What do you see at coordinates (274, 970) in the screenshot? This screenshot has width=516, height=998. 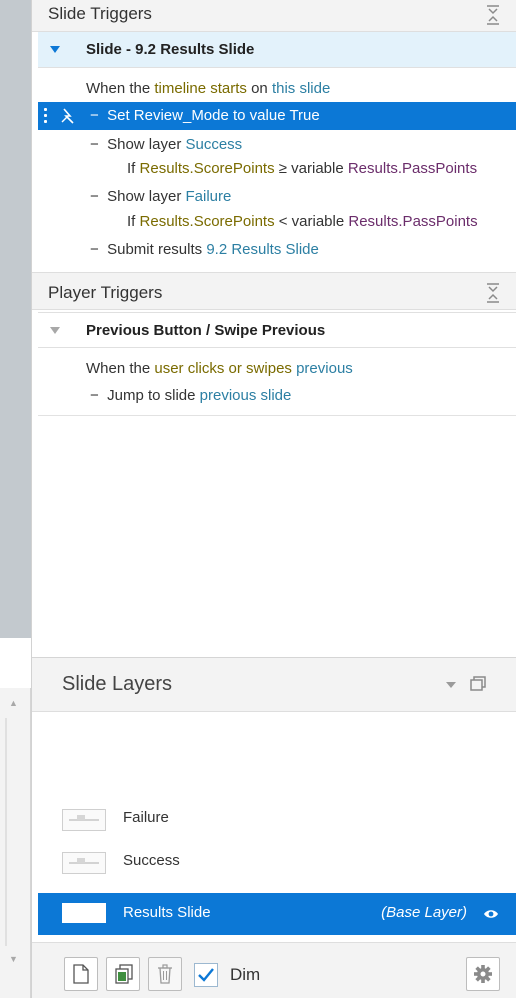 I see `layers-toolbar: Dim` at bounding box center [274, 970].